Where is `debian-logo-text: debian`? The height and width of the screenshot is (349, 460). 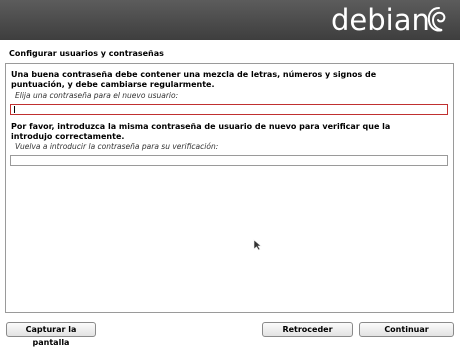
debian-logo-text: debian is located at coordinates (380, 20).